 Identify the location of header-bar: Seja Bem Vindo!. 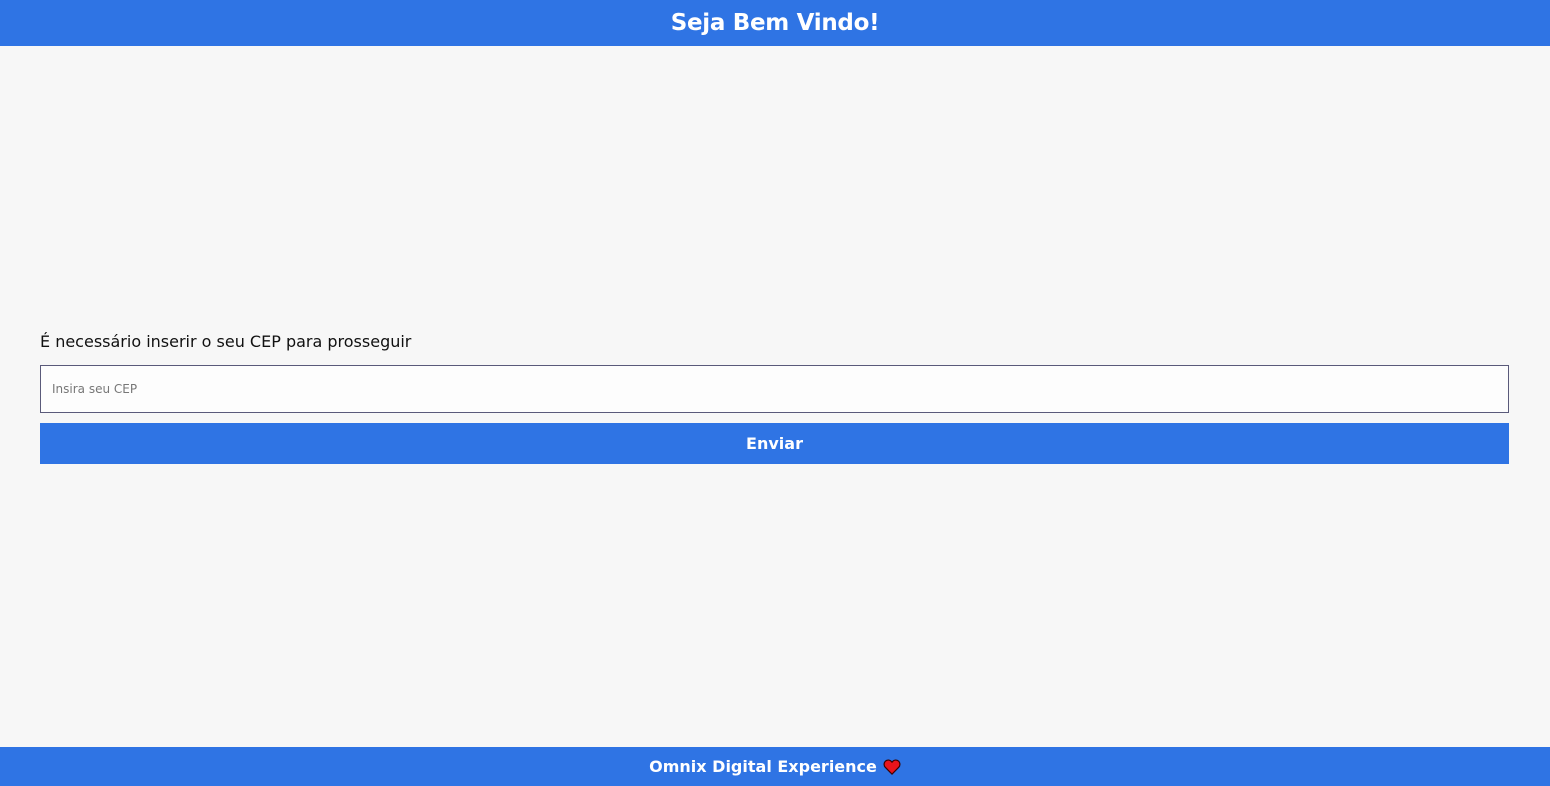
(775, 23).